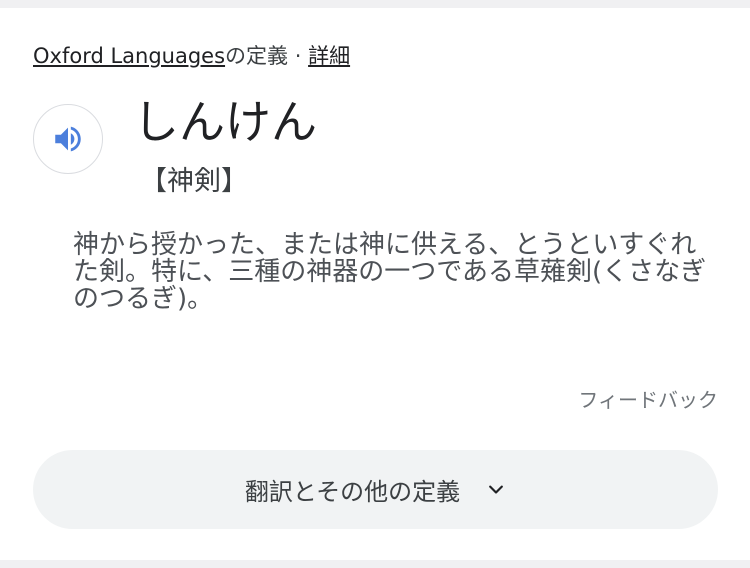 Image resolution: width=750 pixels, height=568 pixels. What do you see at coordinates (496, 490) in the screenshot?
I see `chevron-down-icon` at bounding box center [496, 490].